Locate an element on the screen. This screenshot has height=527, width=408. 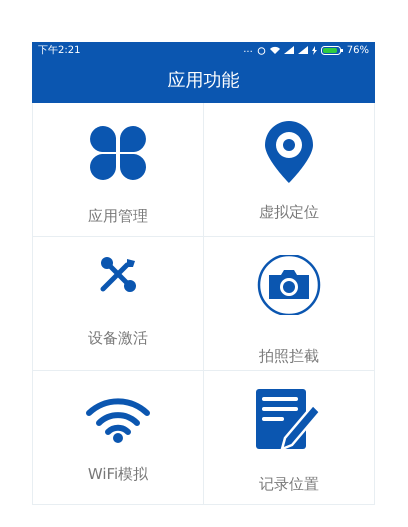
feature-tile: 应用管理 is located at coordinates (118, 170).